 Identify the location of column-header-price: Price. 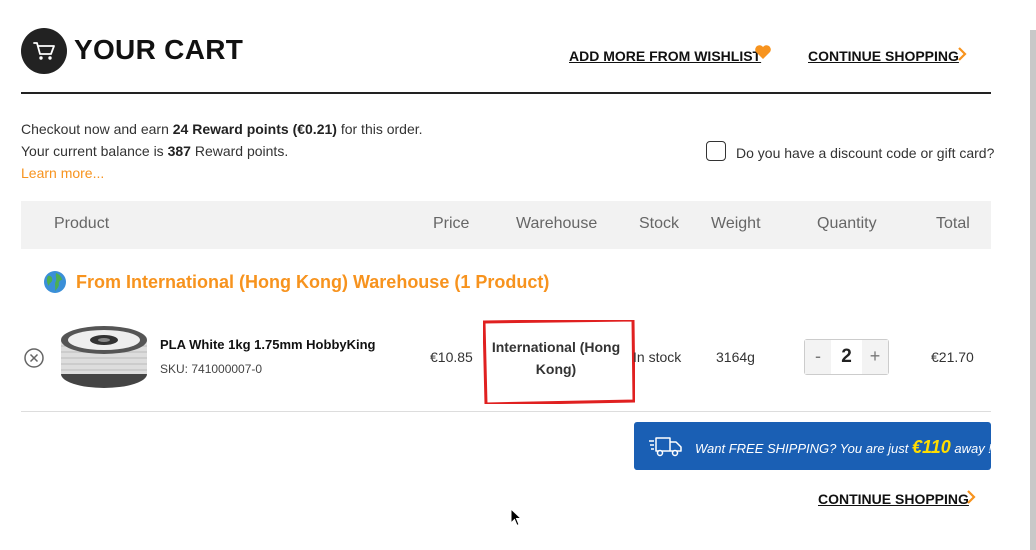
(451, 223).